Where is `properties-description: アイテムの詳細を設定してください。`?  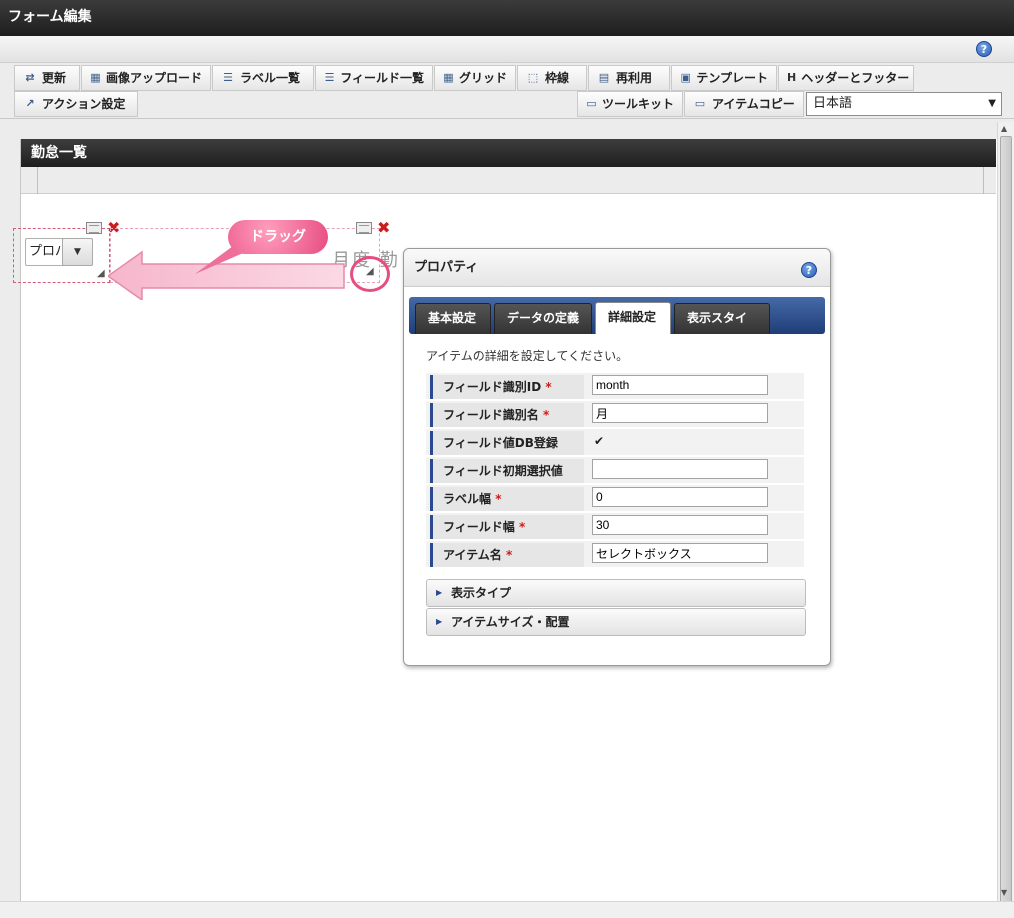 properties-description: アイテムの詳細を設定してください。 is located at coordinates (527, 356).